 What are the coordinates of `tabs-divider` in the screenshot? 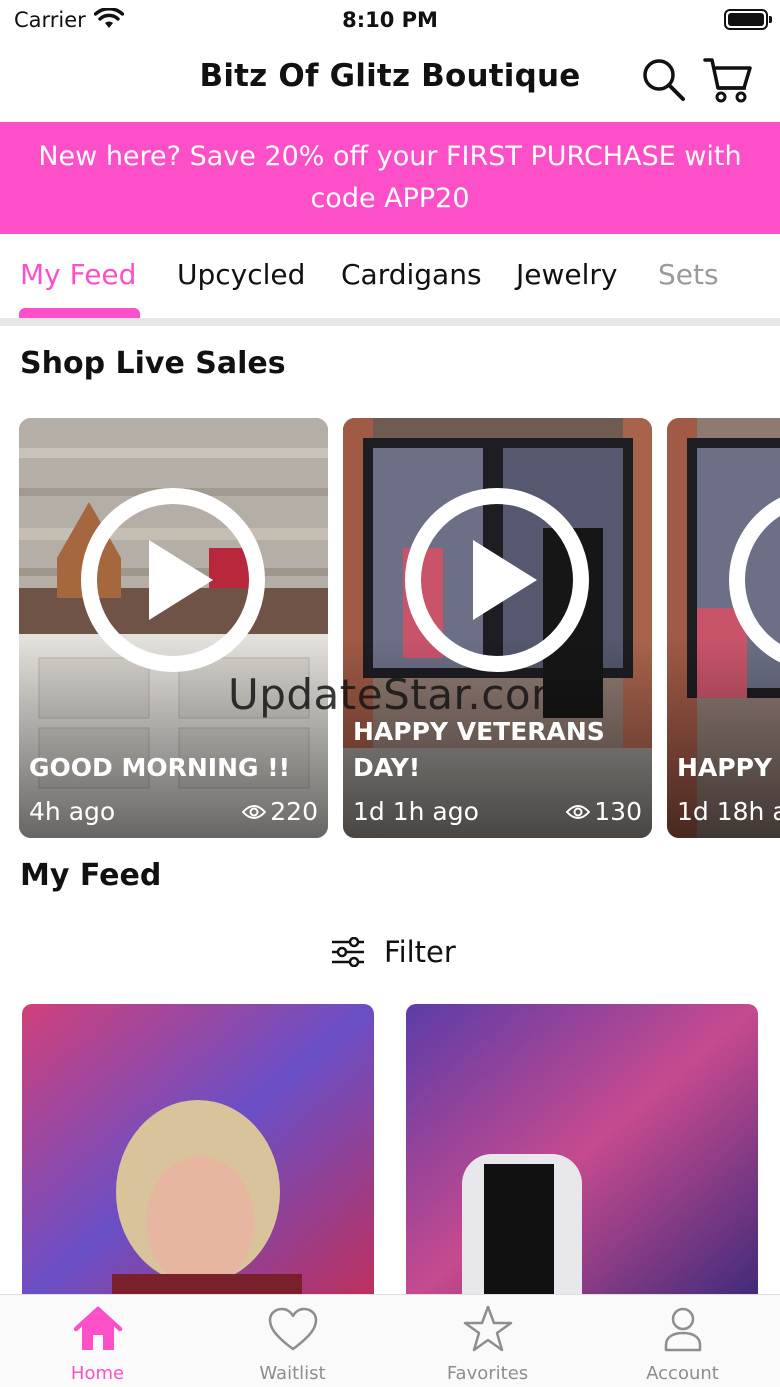 It's located at (390, 322).